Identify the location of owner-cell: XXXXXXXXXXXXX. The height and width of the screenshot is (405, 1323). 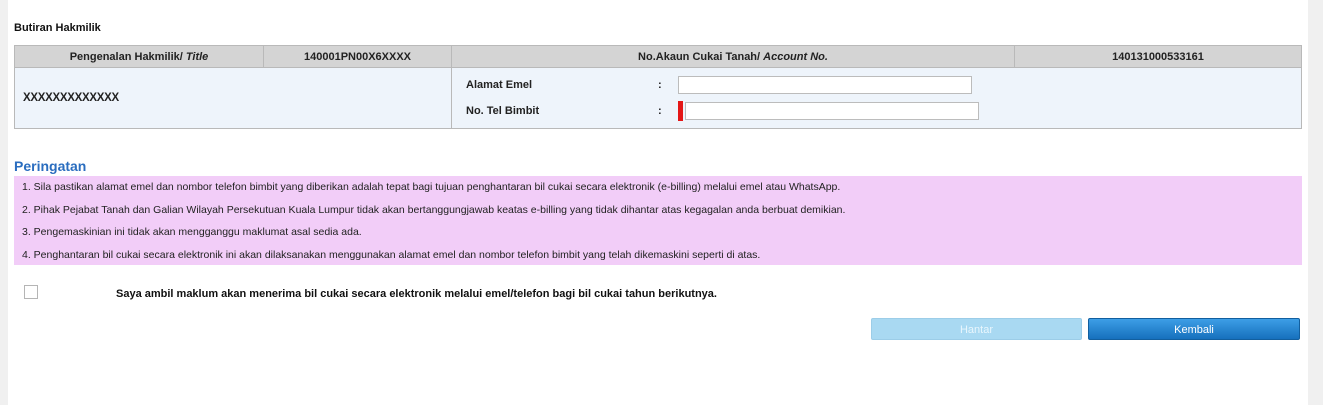
(233, 98).